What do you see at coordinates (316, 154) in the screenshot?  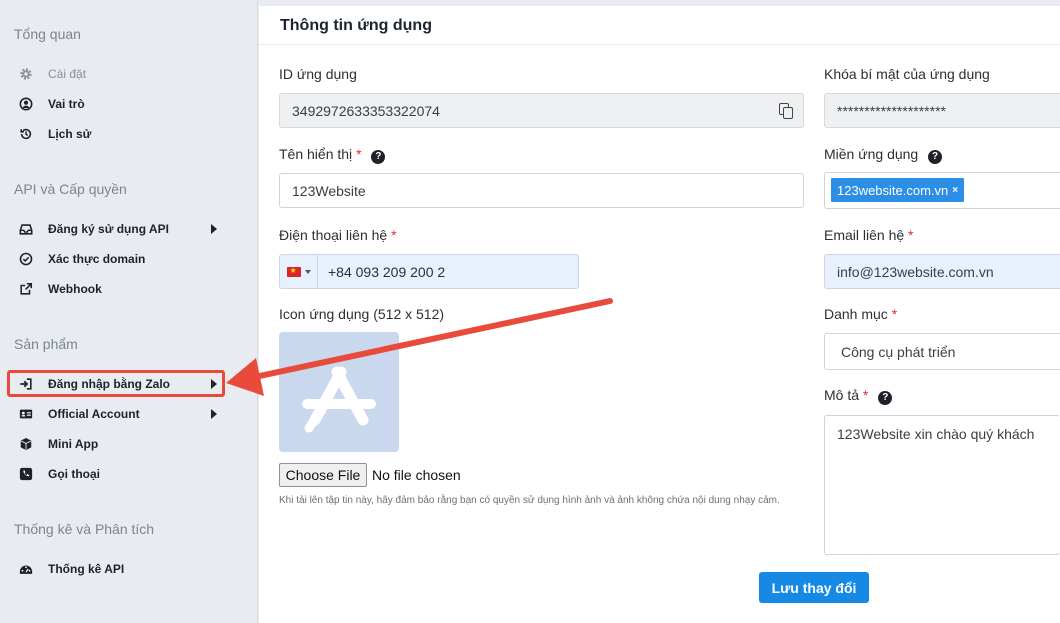 I see `display-name-label-text: Tên hiển thị` at bounding box center [316, 154].